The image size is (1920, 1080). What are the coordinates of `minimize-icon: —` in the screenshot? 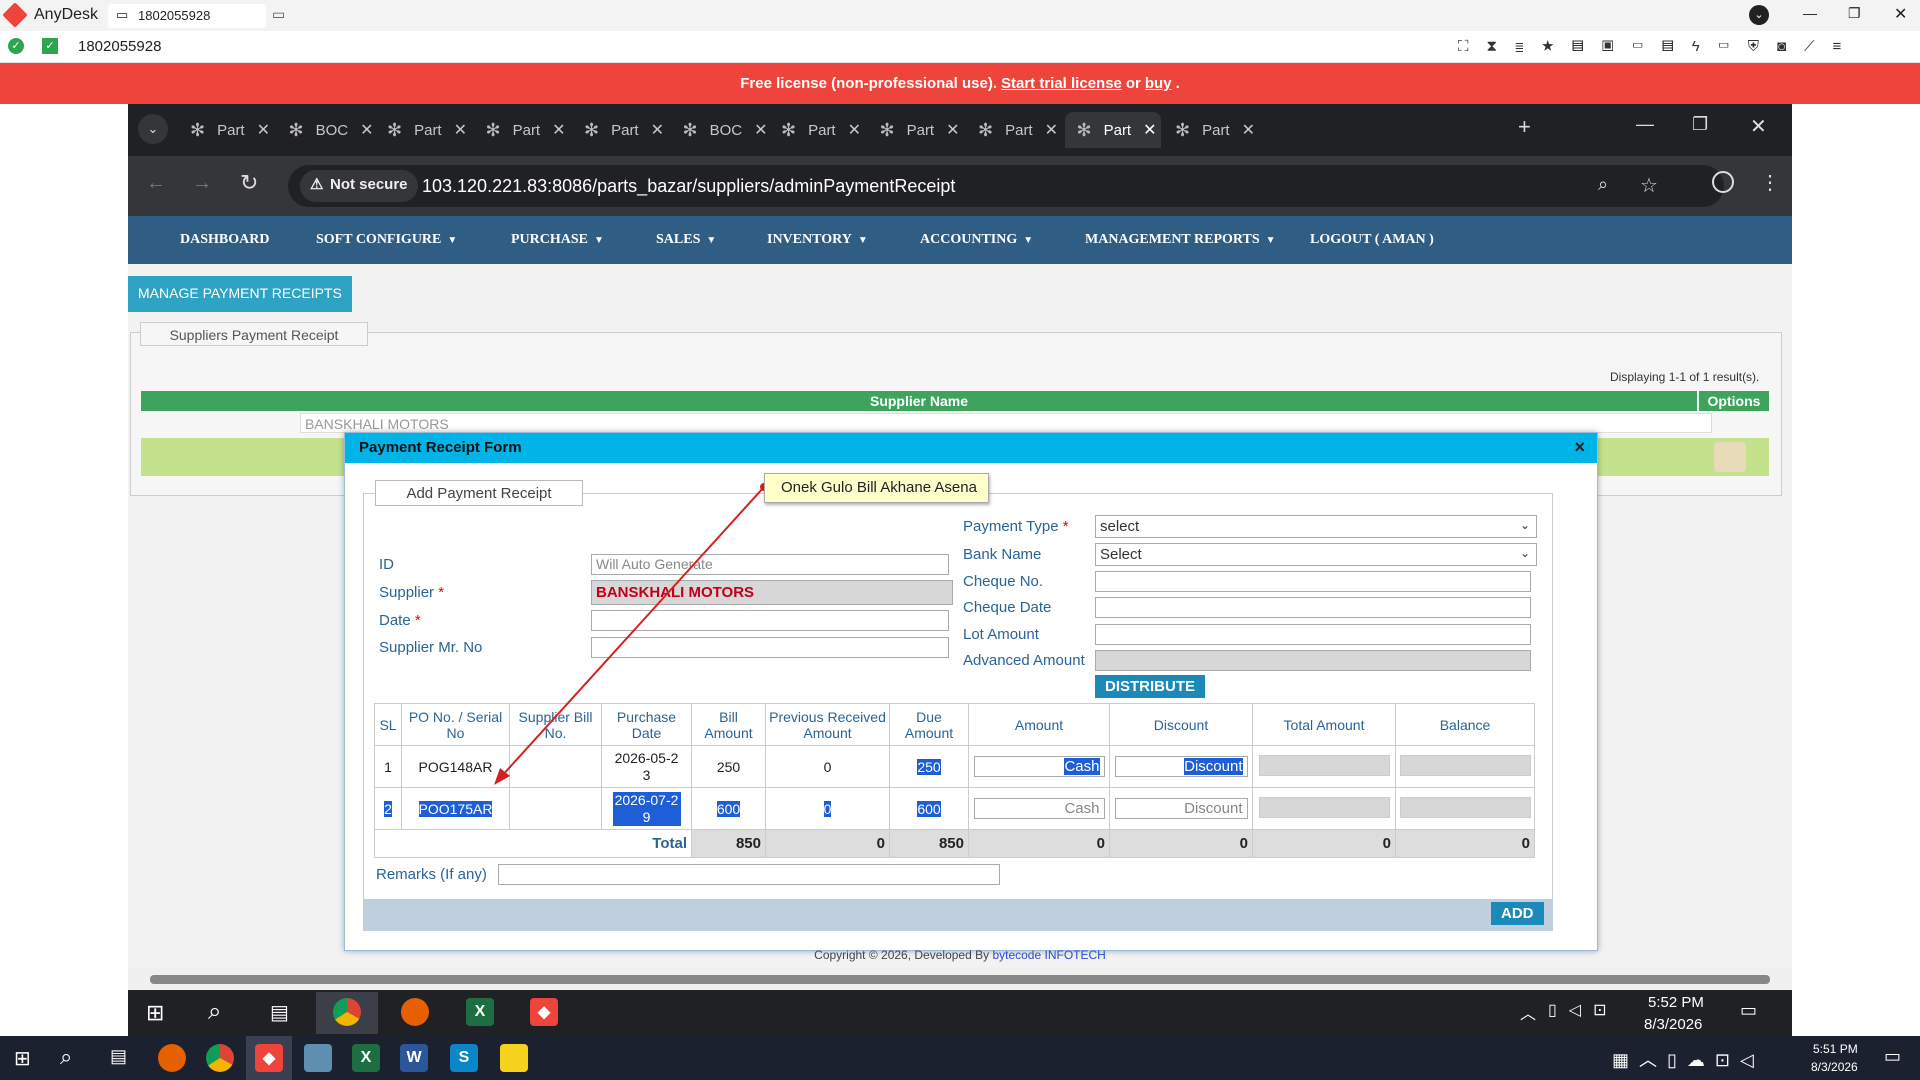 It's located at (1810, 13).